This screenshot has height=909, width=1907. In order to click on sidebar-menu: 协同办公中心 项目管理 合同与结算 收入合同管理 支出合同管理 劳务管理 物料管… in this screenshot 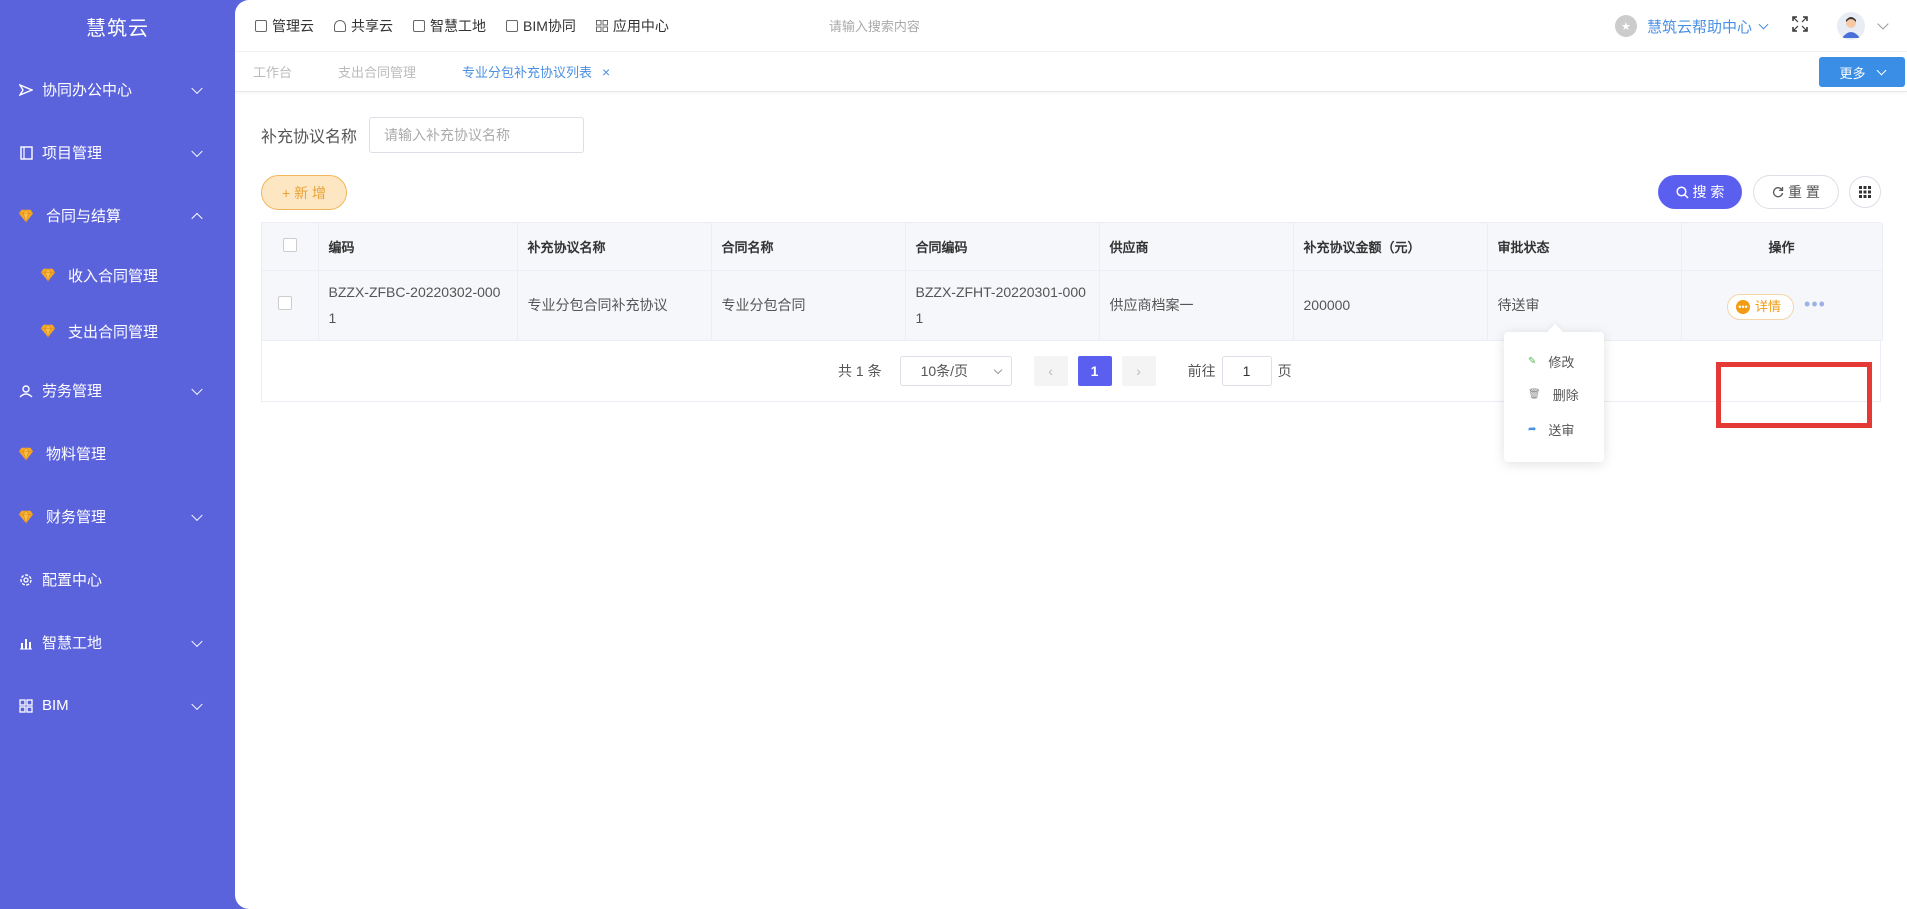, I will do `click(117, 397)`.